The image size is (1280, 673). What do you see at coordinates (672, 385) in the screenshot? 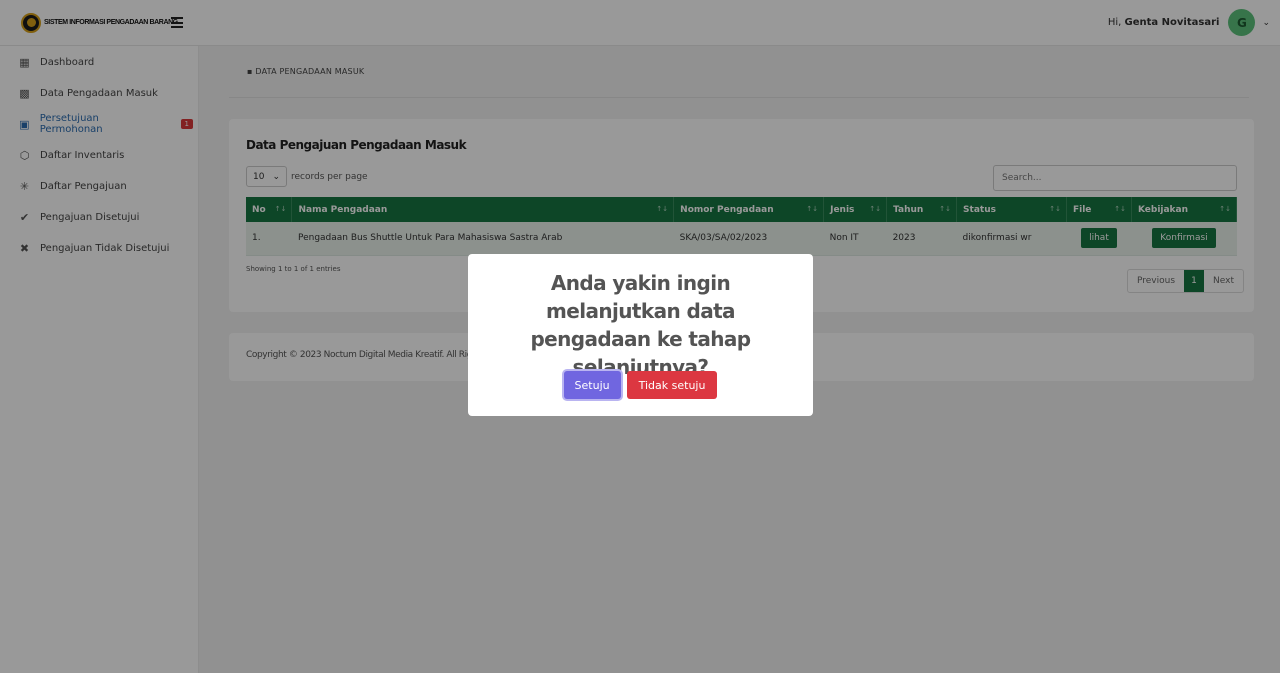
I see `cancel-button: Tidak setuju` at bounding box center [672, 385].